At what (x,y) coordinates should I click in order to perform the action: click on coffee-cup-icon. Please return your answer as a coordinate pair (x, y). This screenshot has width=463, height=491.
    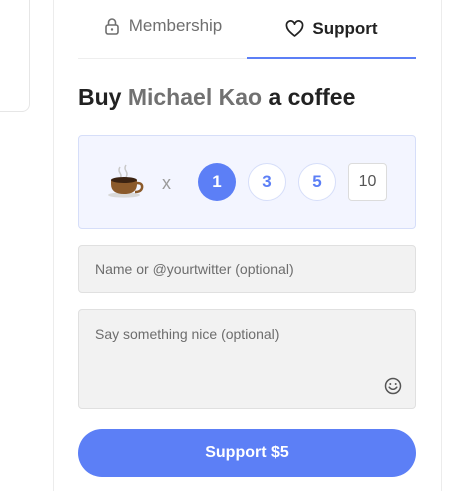
    Looking at the image, I should click on (126, 181).